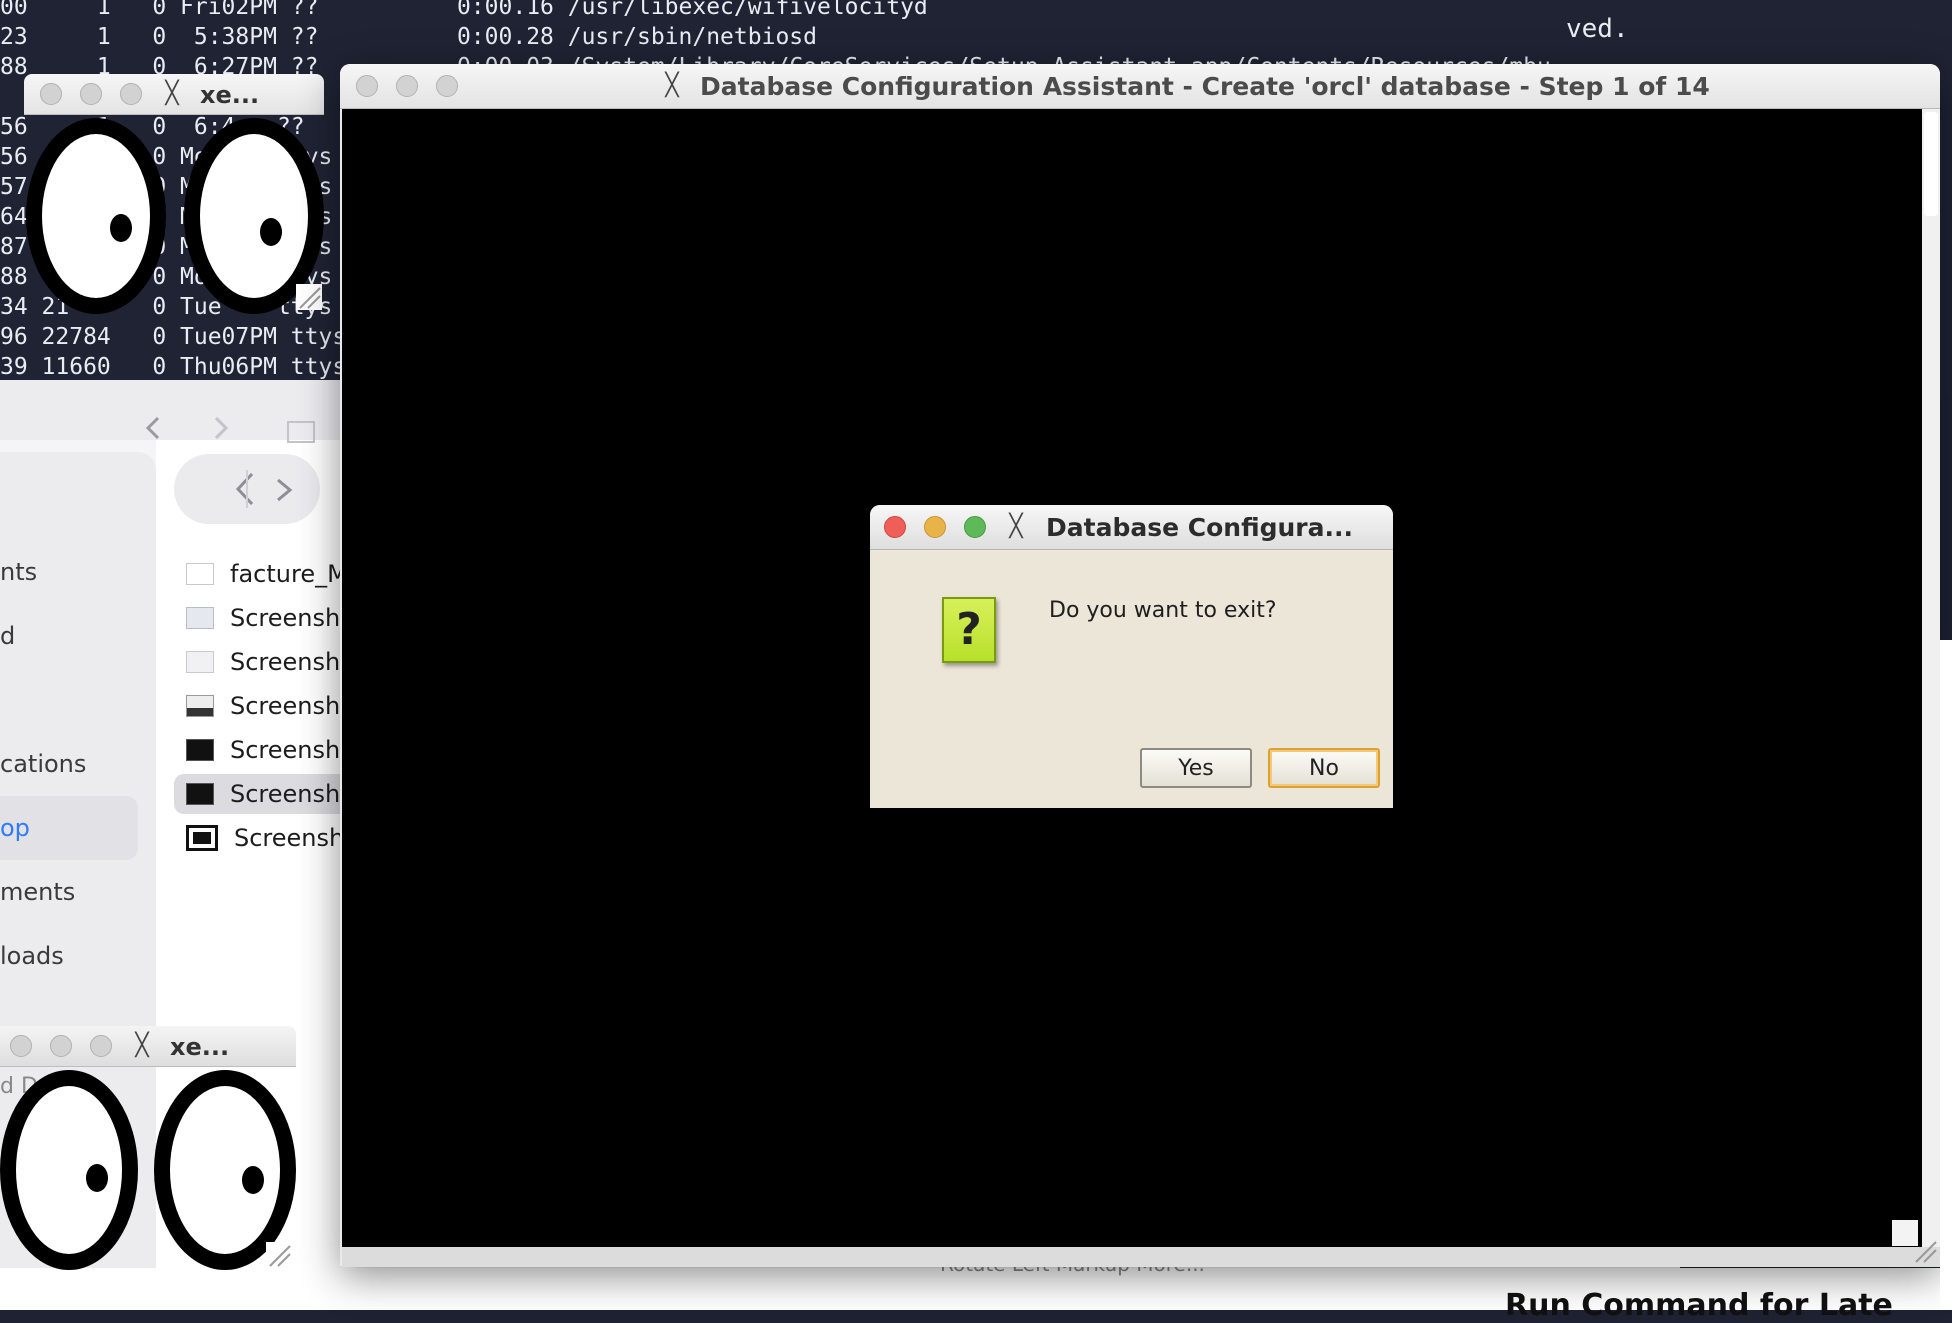  What do you see at coordinates (1925, 1251) in the screenshot?
I see `window-resize-icon` at bounding box center [1925, 1251].